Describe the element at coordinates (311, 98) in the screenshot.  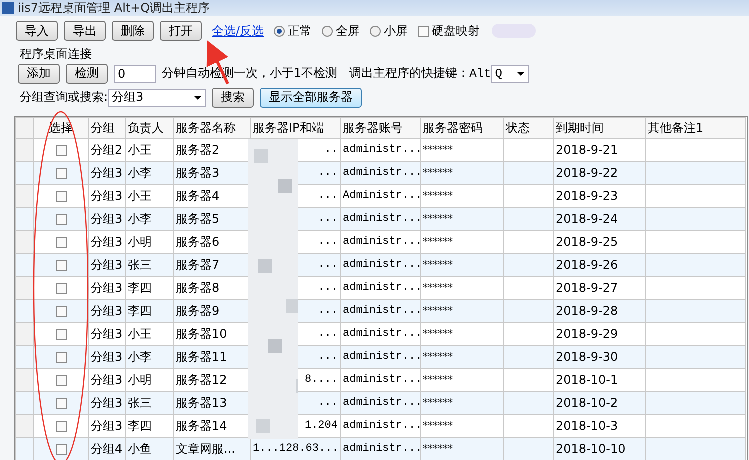
I see `show-all-button: 显示全部服务器` at that location.